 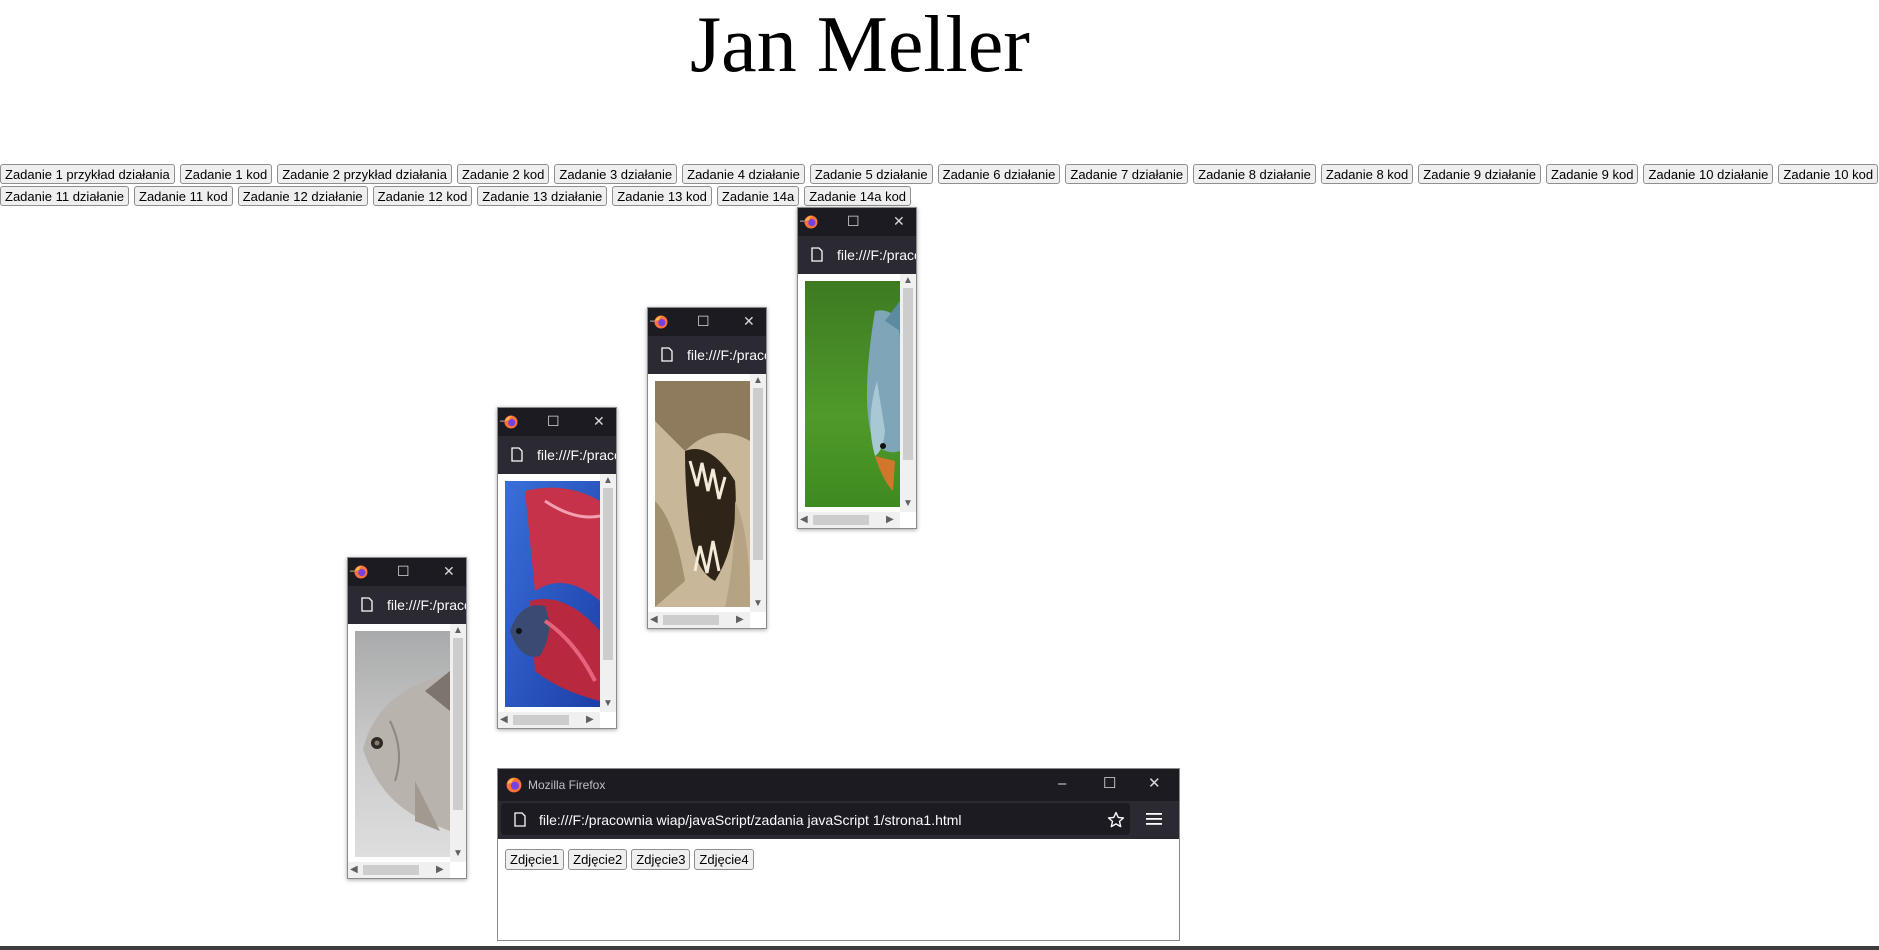 What do you see at coordinates (724, 859) in the screenshot?
I see `zdjecie-4-button: Zdjęcie4` at bounding box center [724, 859].